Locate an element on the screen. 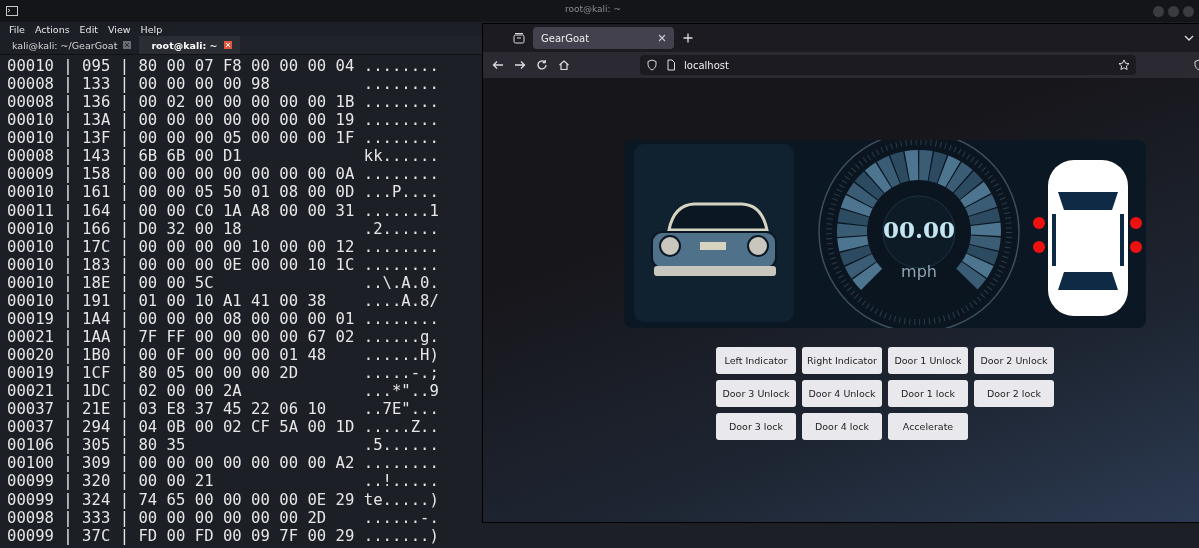  menu-item: Edit is located at coordinates (88, 29).